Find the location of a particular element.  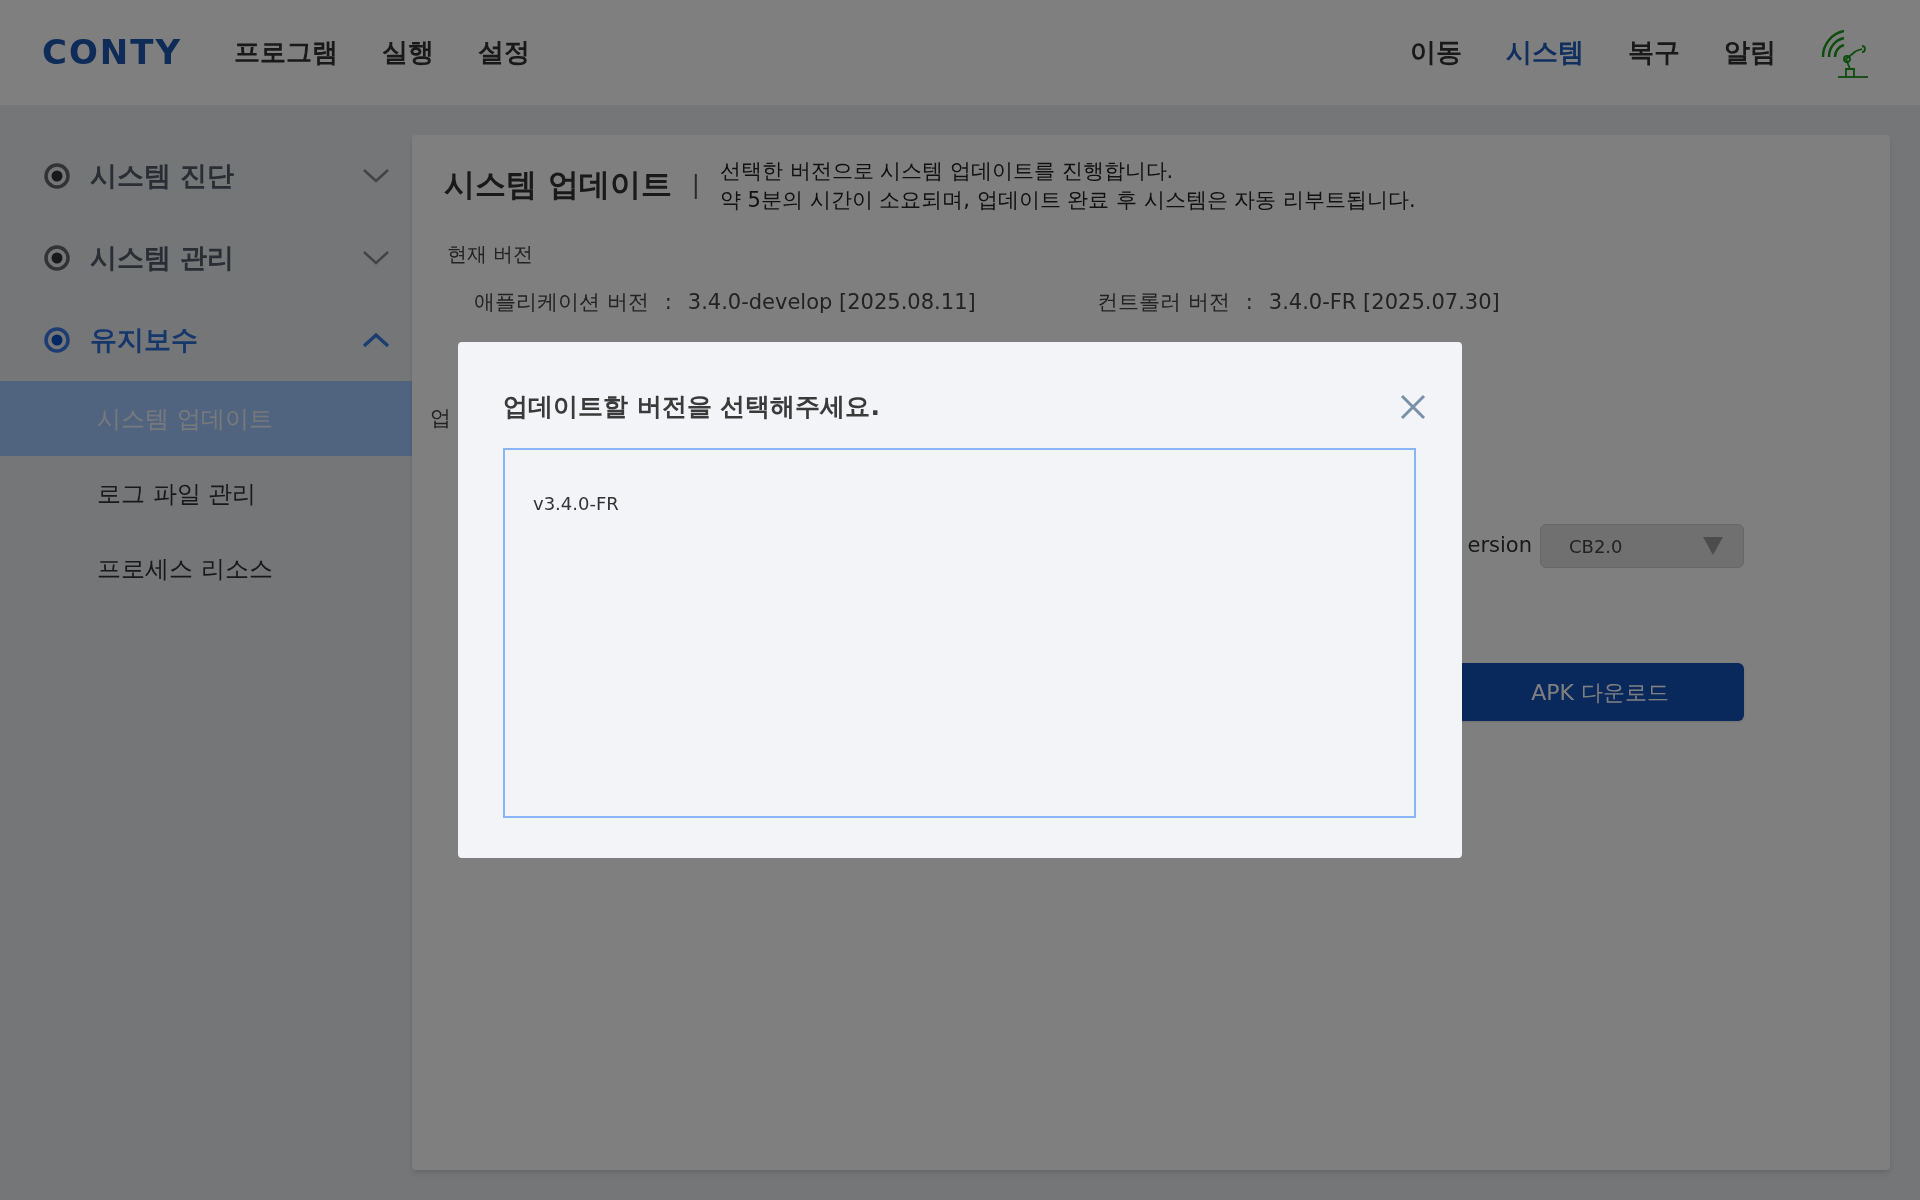

version-value: 3.4.0-develop [2025.08.11] is located at coordinates (831, 302).